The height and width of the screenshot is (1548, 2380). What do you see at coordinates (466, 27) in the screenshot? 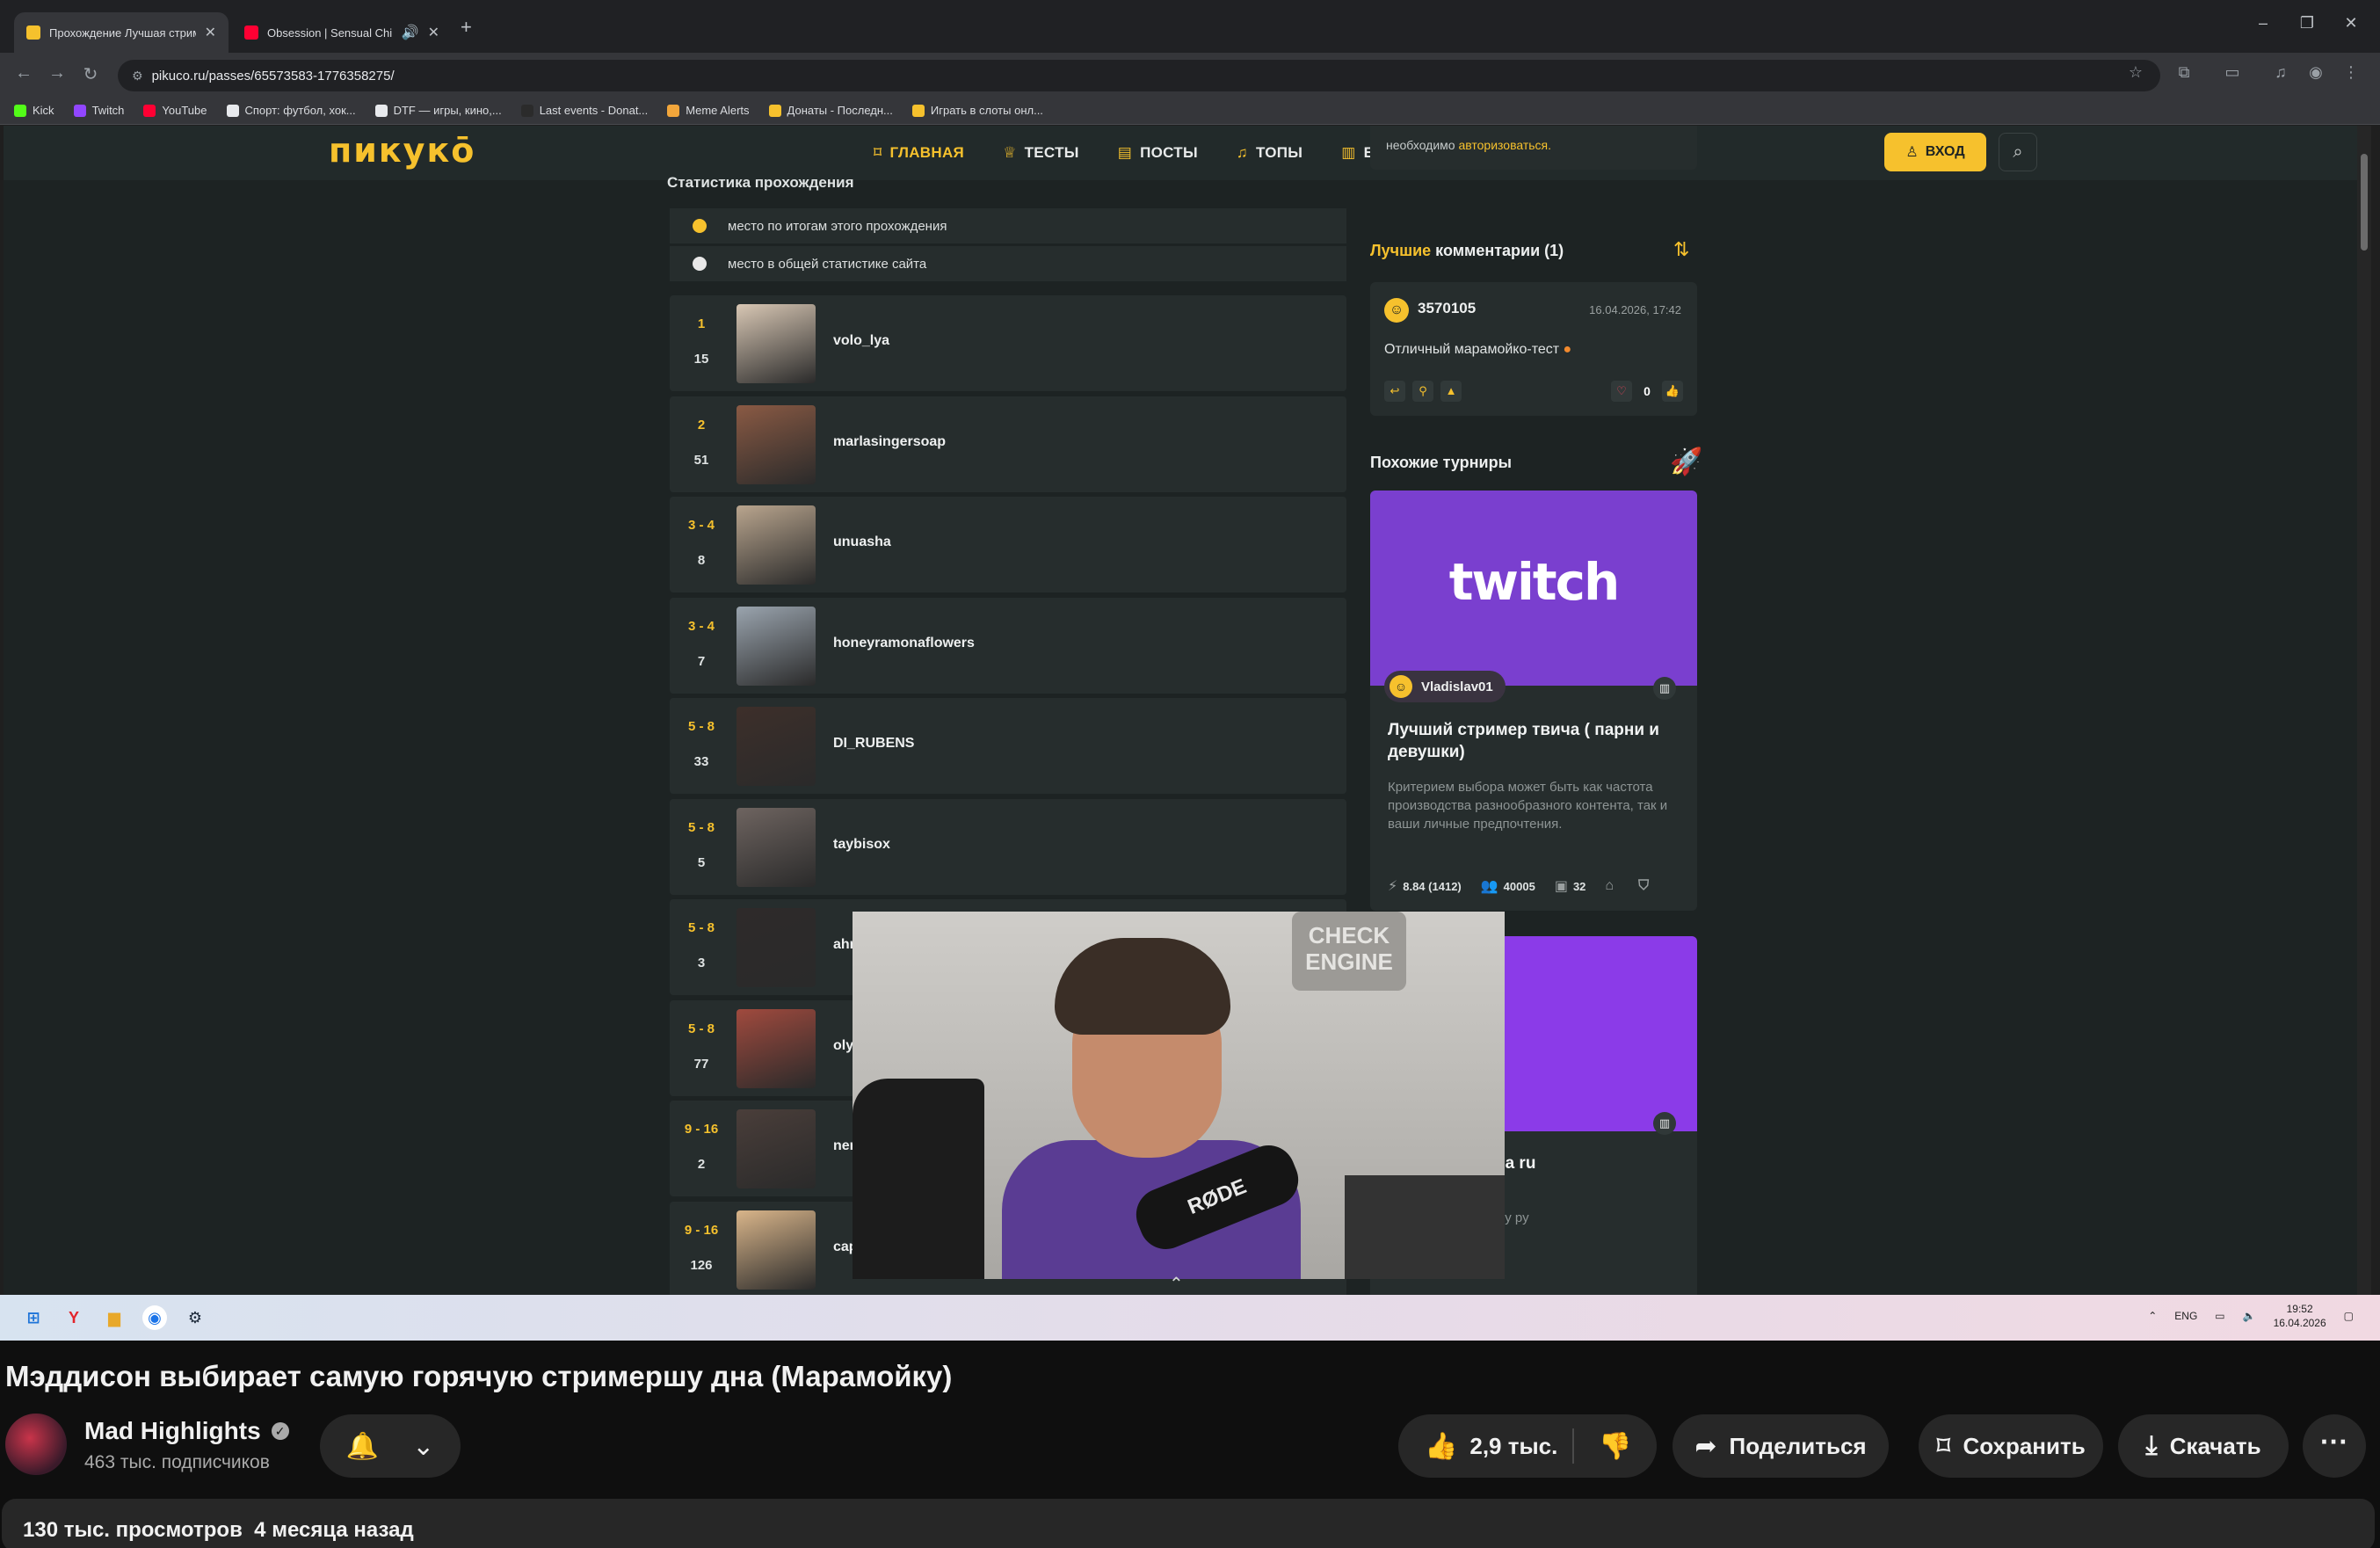
I see `new-tab-icon: +` at bounding box center [466, 27].